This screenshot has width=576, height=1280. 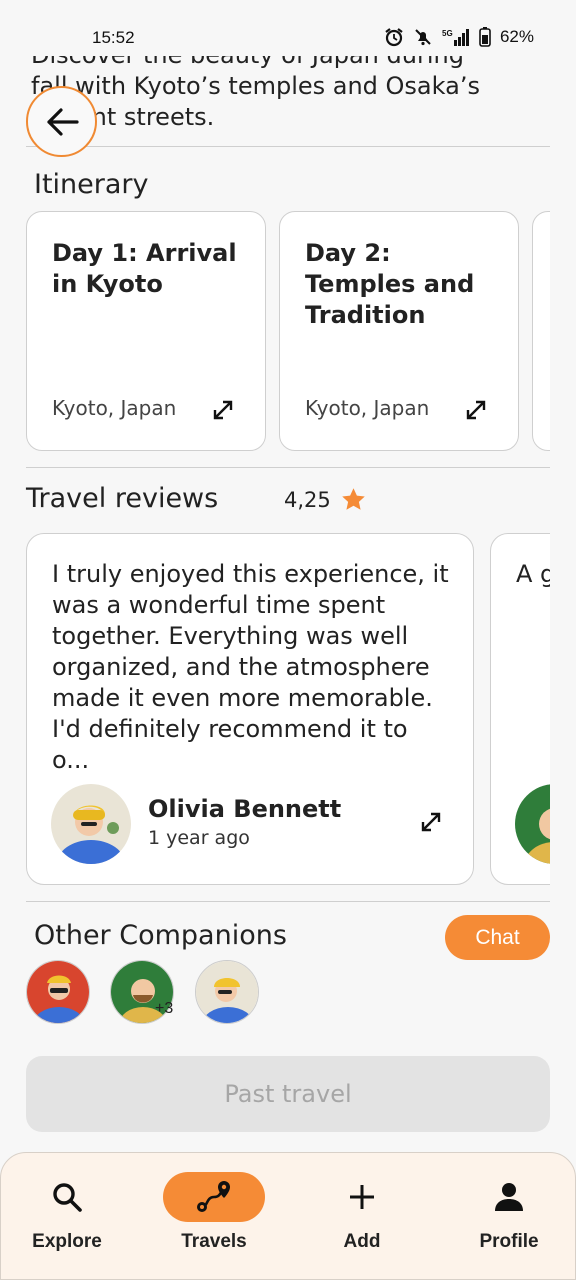 I want to click on plus-icon, so click(x=362, y=1197).